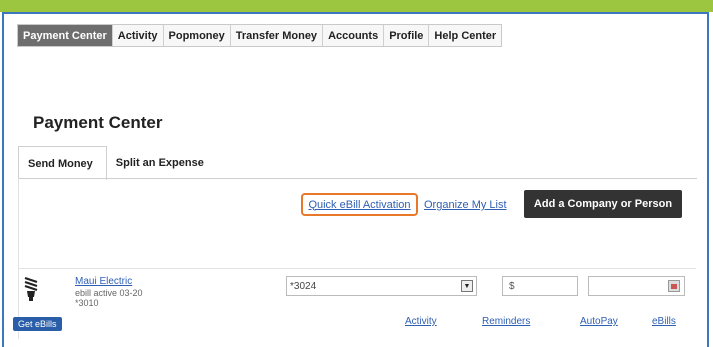  Describe the element at coordinates (162, 162) in the screenshot. I see `tab-split-an-expense: Split an Expense` at that location.